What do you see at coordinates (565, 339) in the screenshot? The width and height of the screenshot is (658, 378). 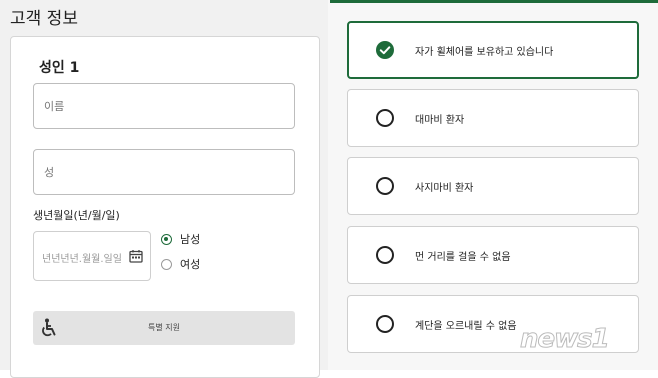 I see `news1-watermark: news1` at bounding box center [565, 339].